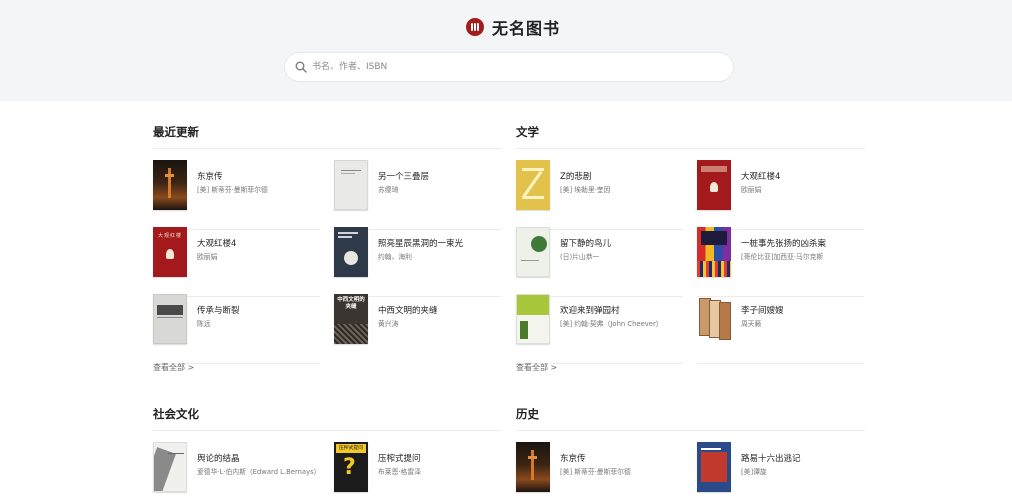 The width and height of the screenshot is (1012, 504). What do you see at coordinates (301, 67) in the screenshot?
I see `search-icon` at bounding box center [301, 67].